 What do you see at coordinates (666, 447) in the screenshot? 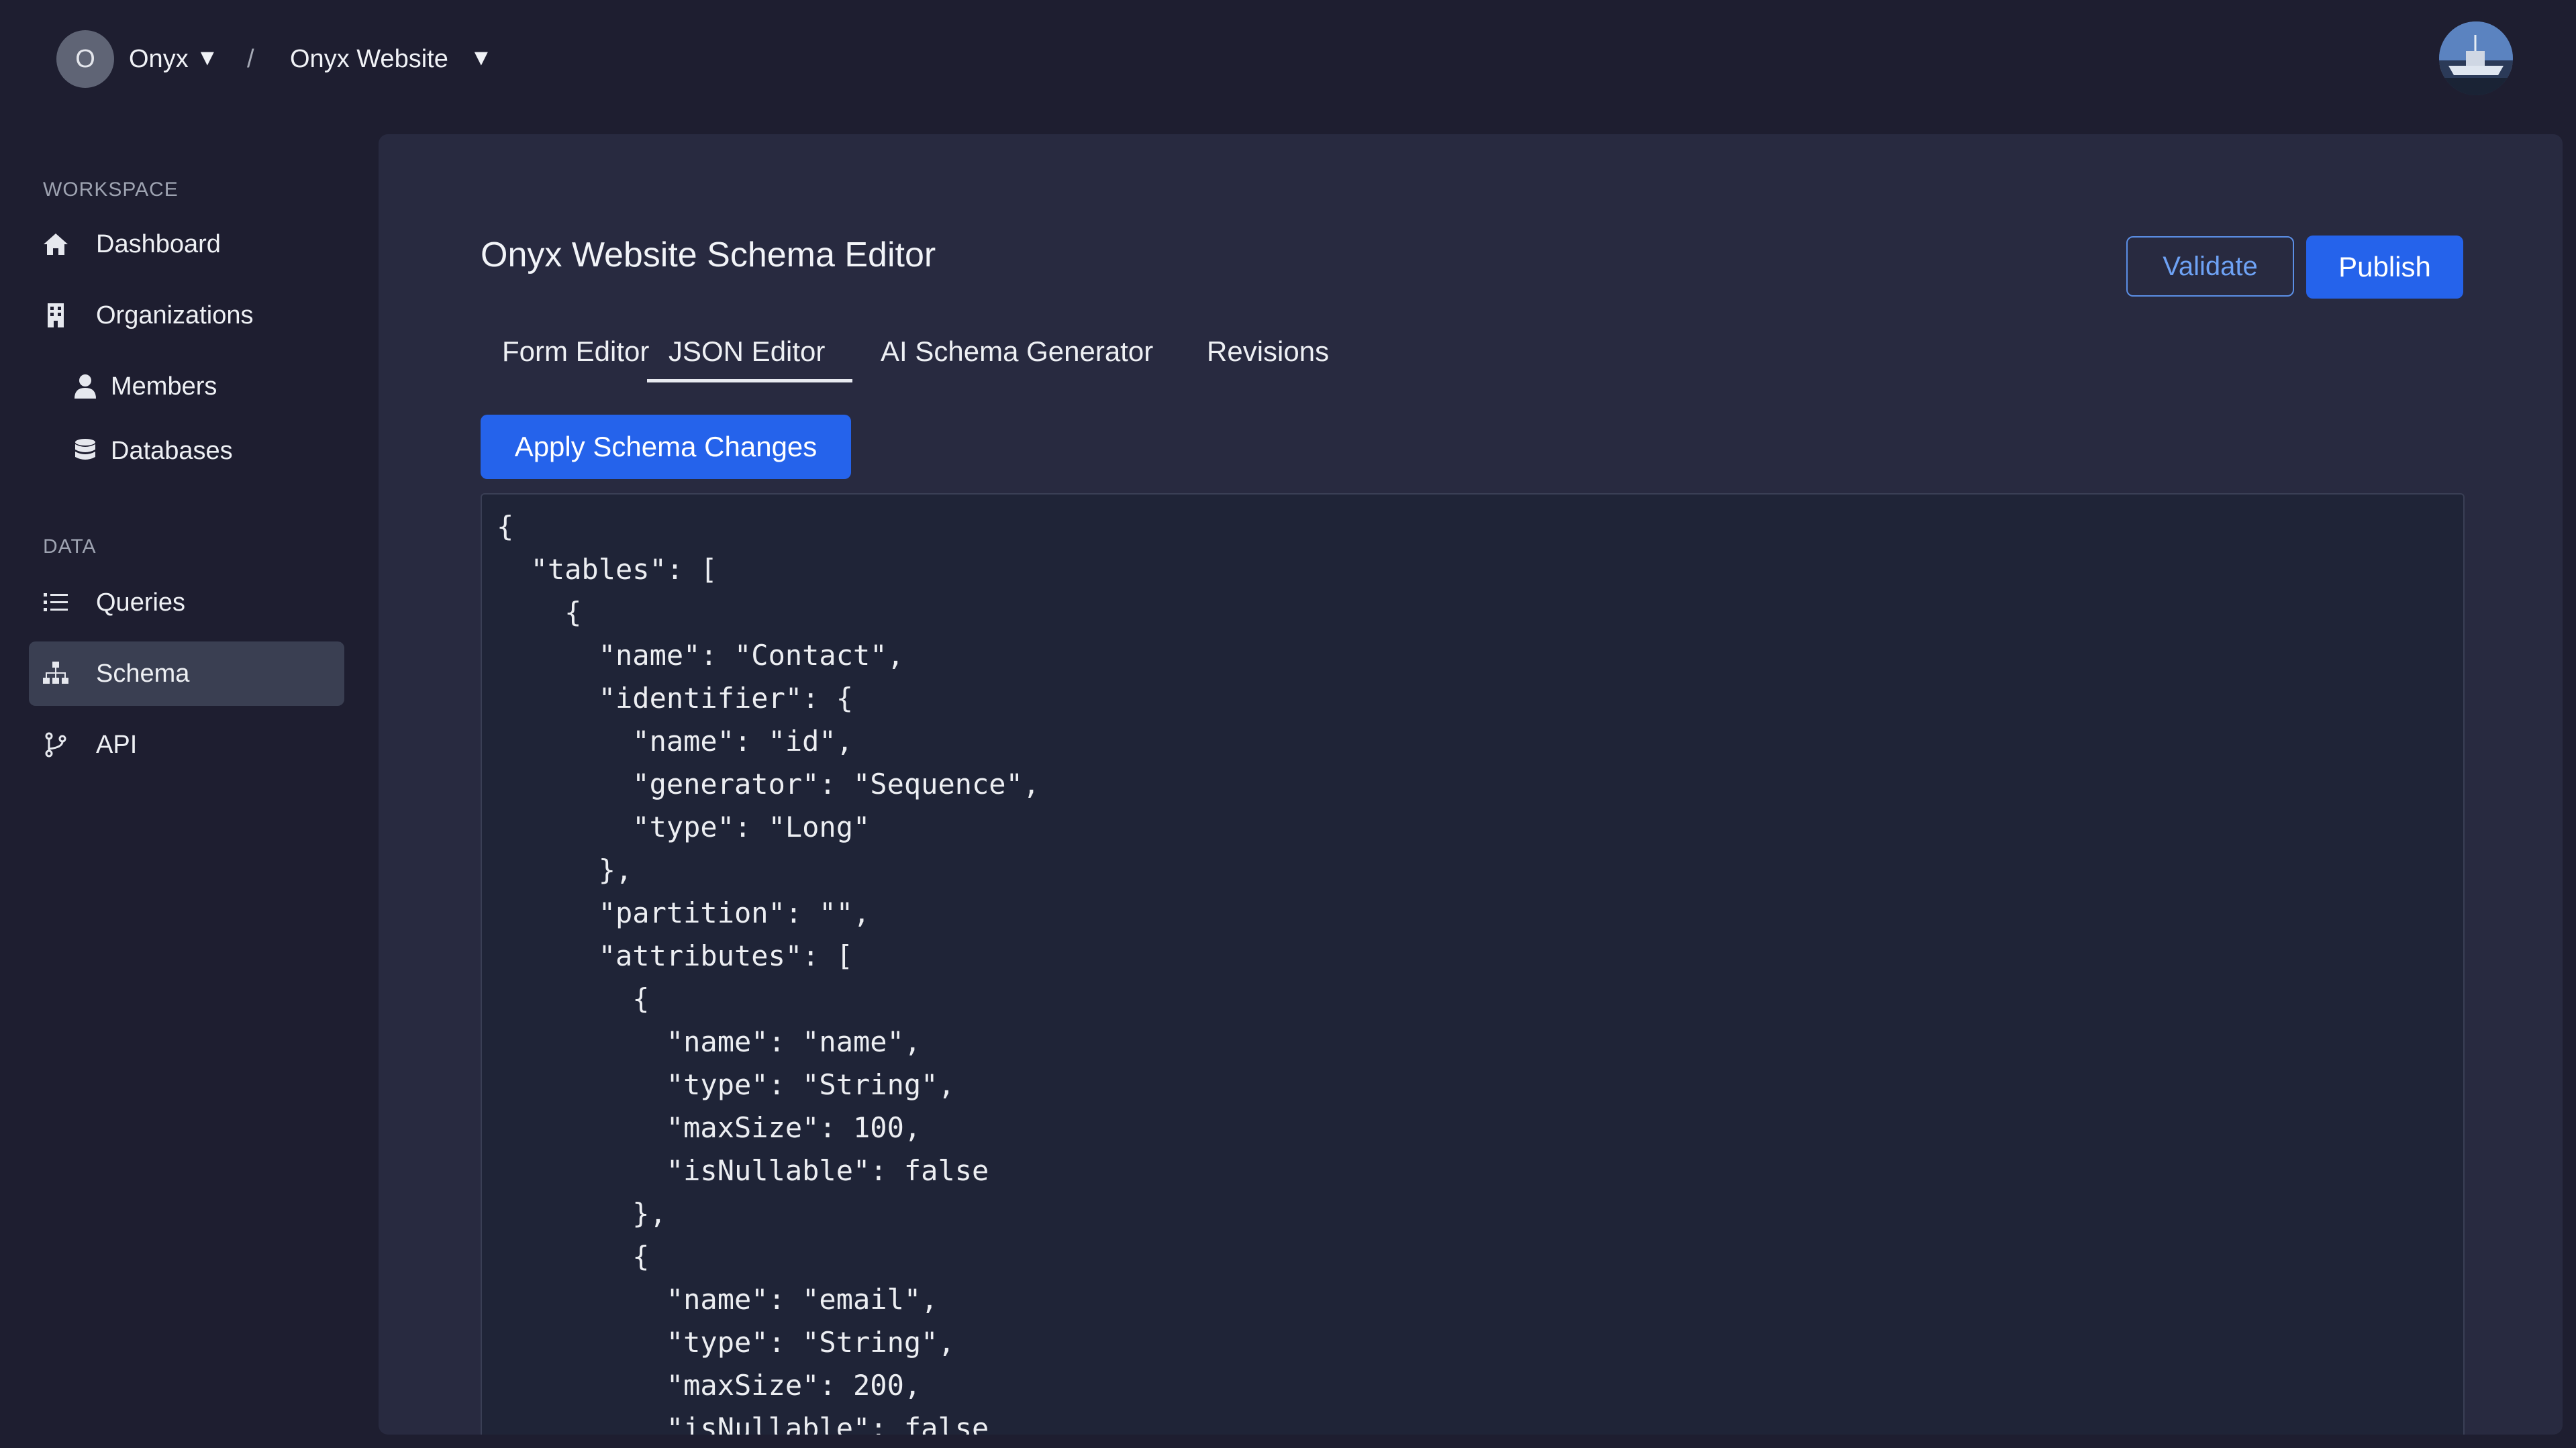
I see `apply-schema-changes-button: Apply Schema Changes` at bounding box center [666, 447].